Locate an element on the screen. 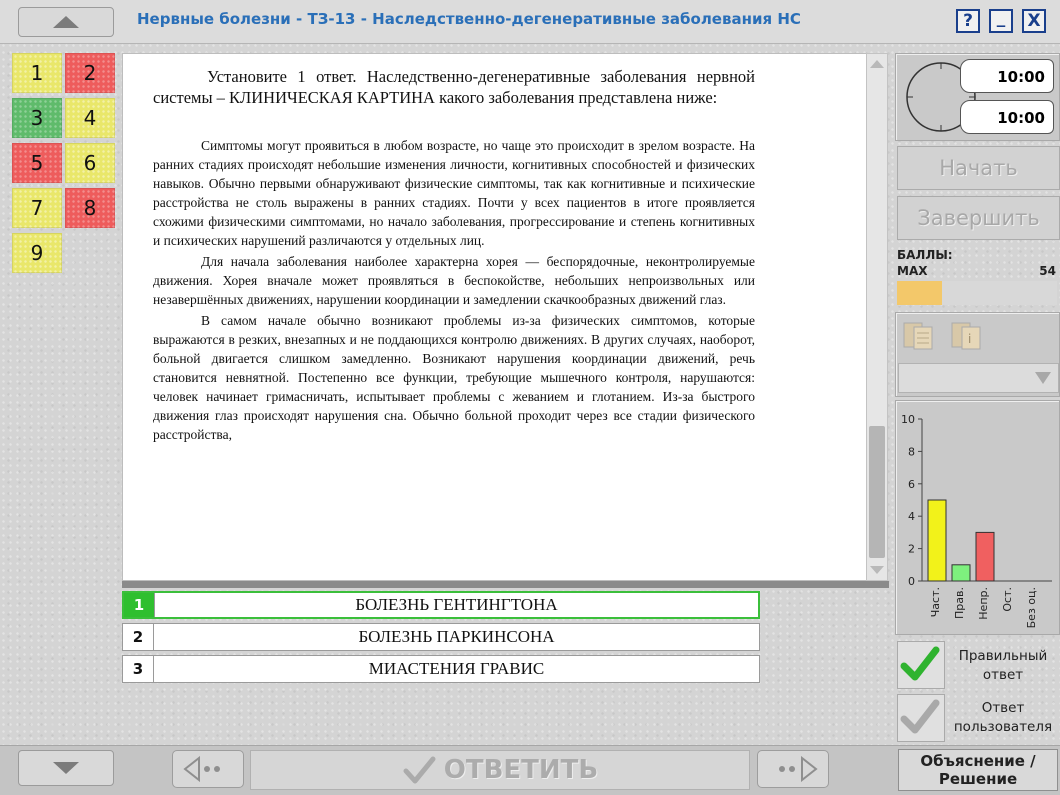 The width and height of the screenshot is (1060, 795). info-icon: i is located at coordinates (967, 336).